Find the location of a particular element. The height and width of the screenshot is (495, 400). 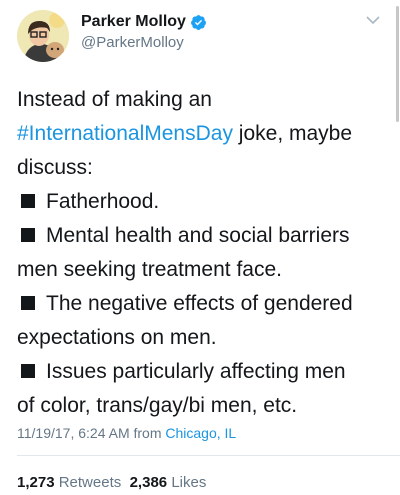

bullet-line: Issues particularly affecting men is located at coordinates (204, 372).